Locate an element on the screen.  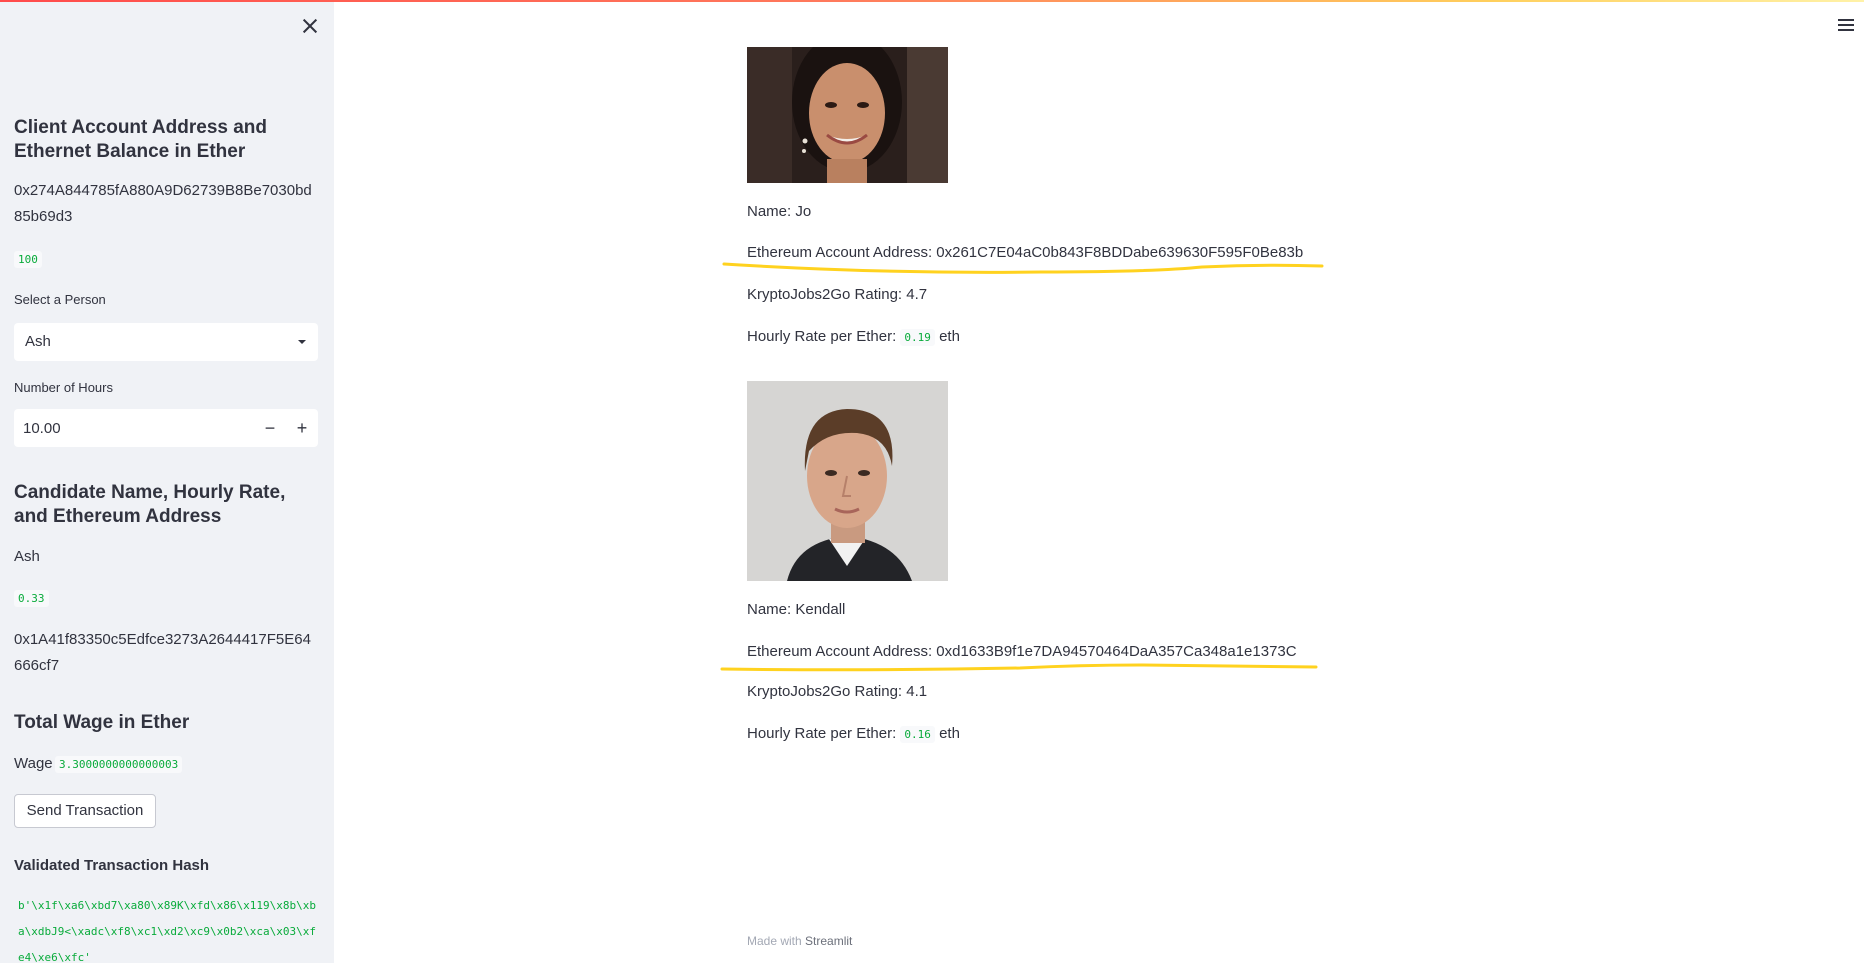
candidate-rate: 0.33 is located at coordinates (31, 598).